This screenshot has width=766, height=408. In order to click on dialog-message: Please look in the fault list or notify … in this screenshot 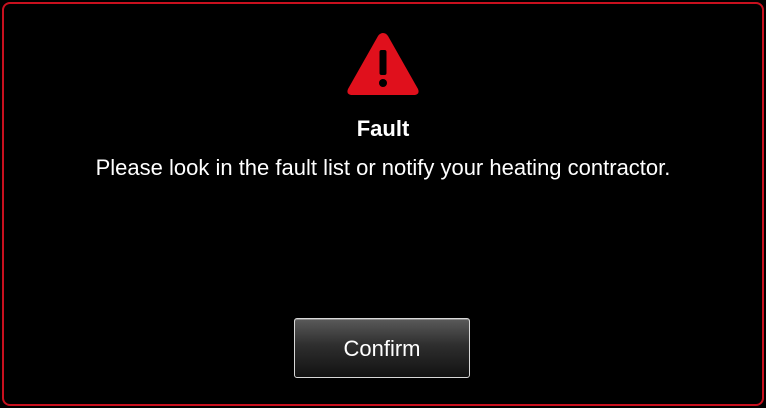, I will do `click(383, 167)`.